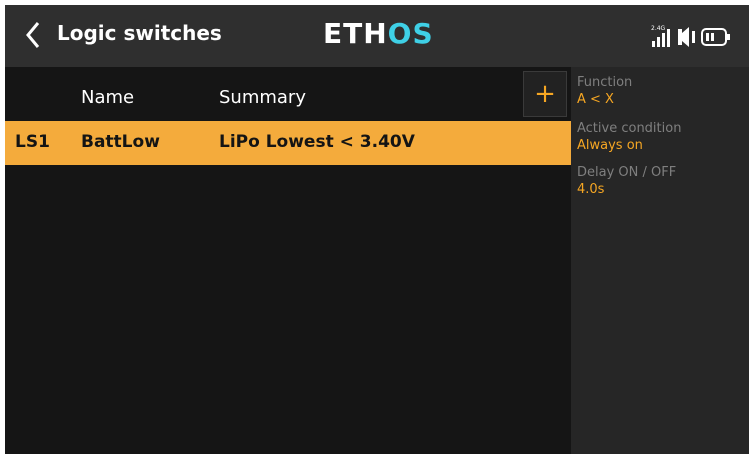  I want to click on logic-switch-row: LS1 BattLow LiPo Lowest < 3.40V, so click(288, 143).